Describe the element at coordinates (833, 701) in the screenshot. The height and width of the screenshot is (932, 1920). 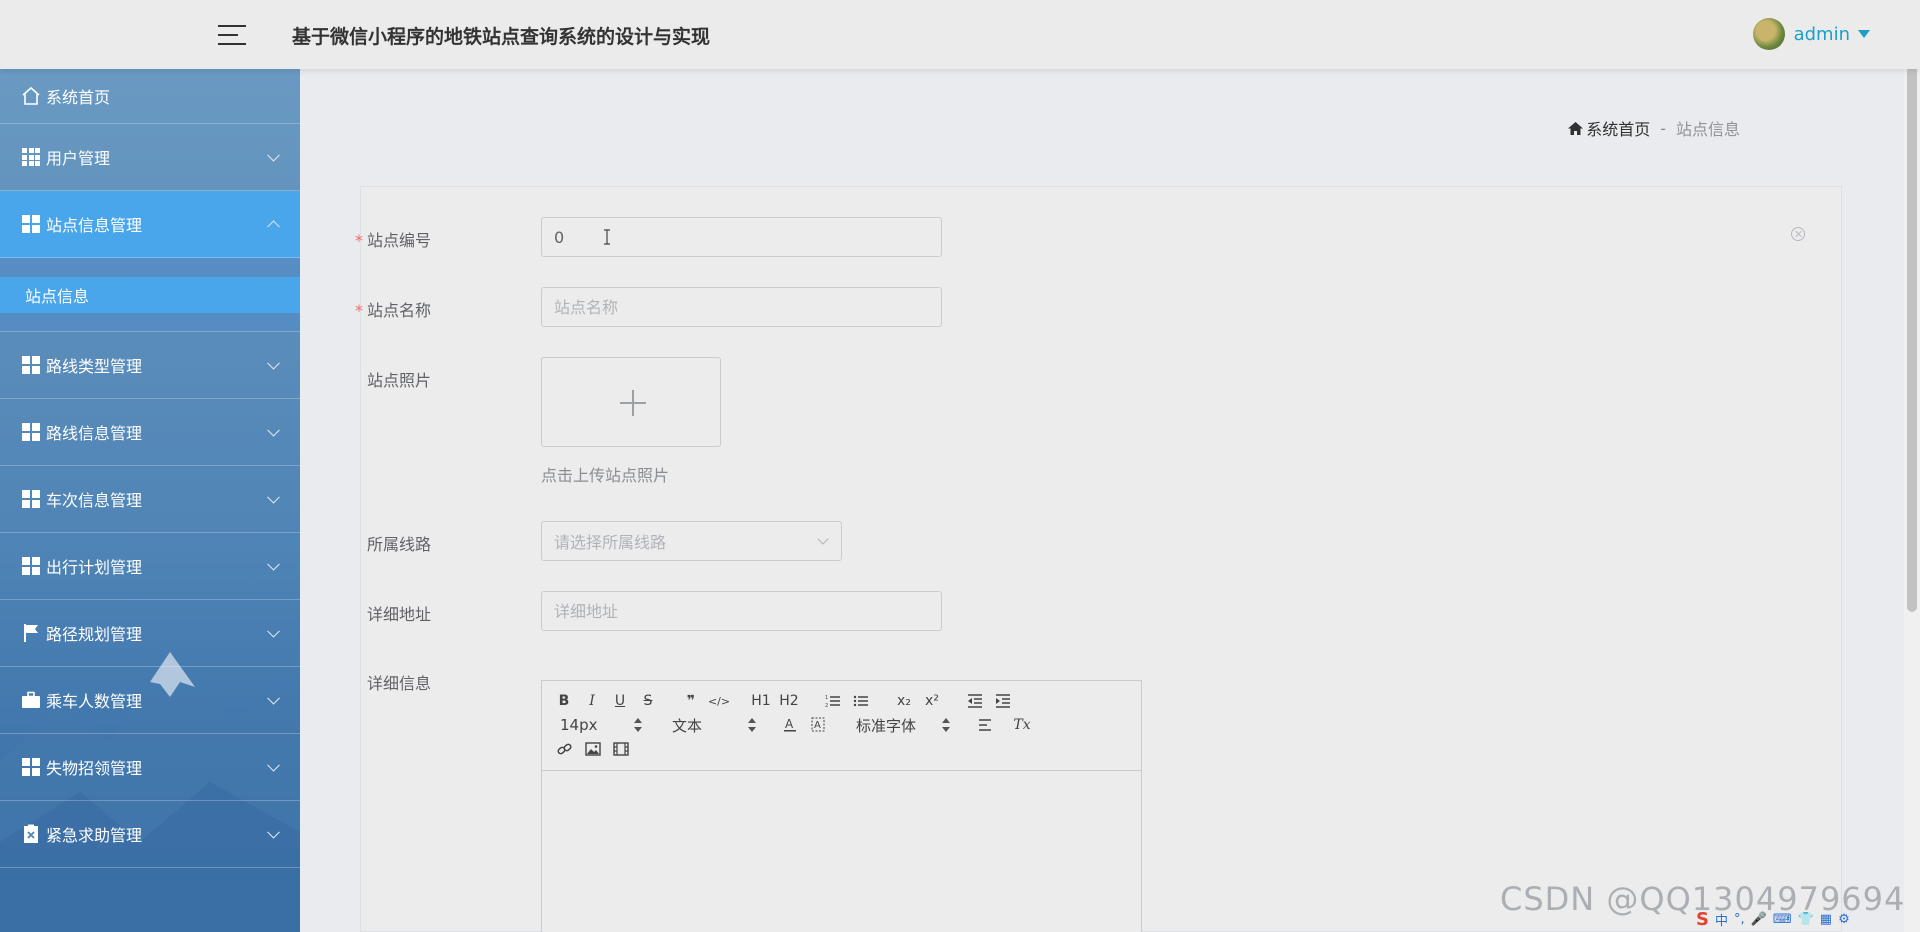
I see `ordered-list-icon: 12` at that location.